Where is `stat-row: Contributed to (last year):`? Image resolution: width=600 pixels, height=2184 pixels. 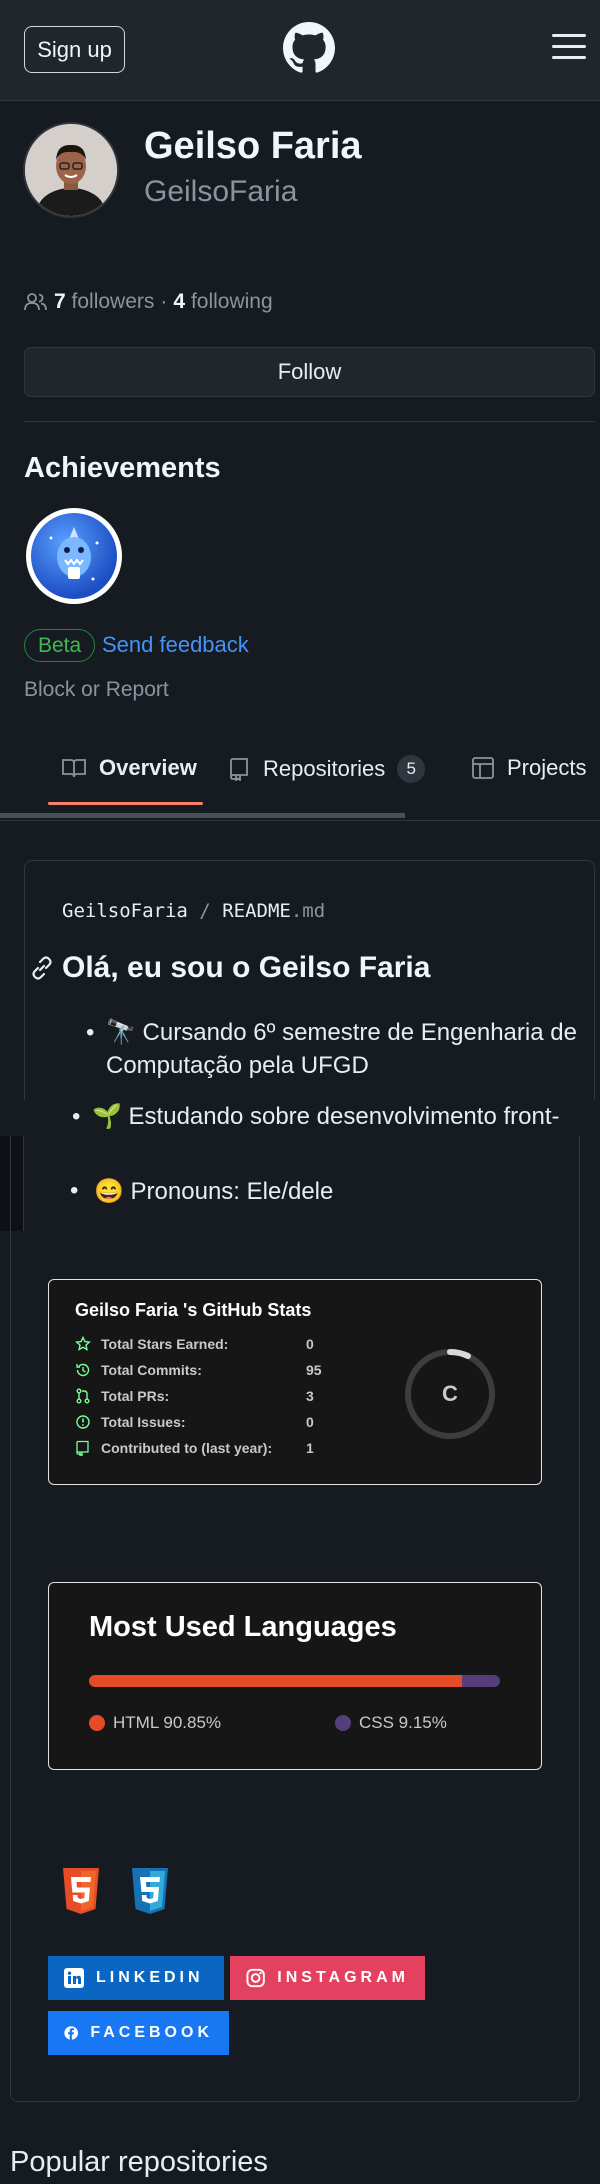 stat-row: Contributed to (last year): is located at coordinates (203, 1448).